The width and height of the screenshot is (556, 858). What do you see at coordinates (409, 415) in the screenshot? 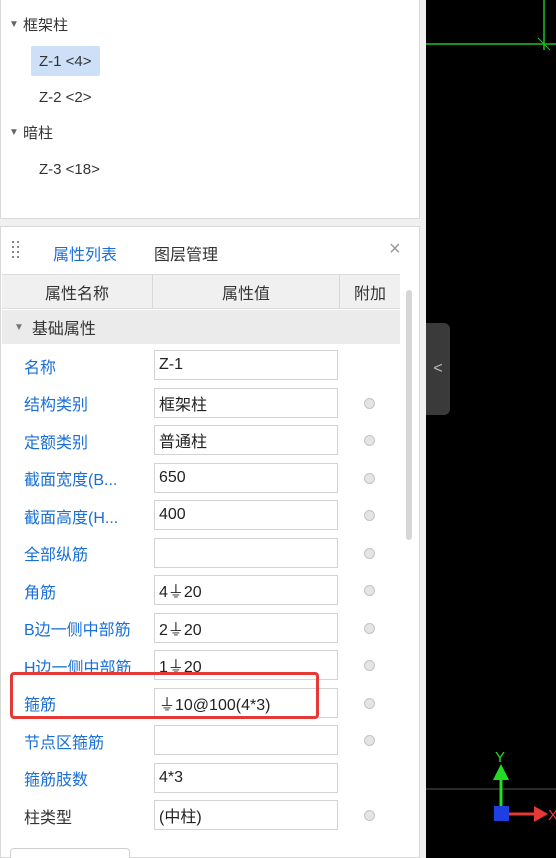
I see `scrollbar-thumb` at bounding box center [409, 415].